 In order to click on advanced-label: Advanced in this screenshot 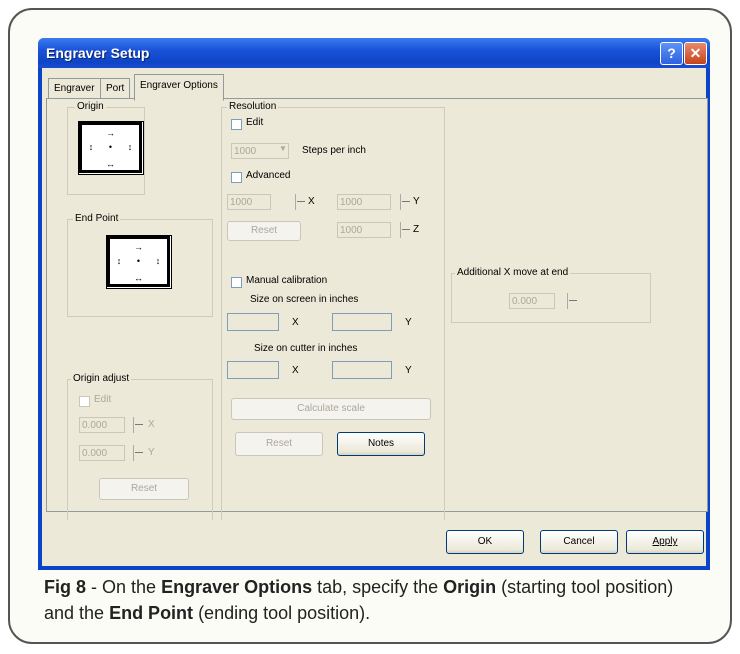, I will do `click(268, 175)`.